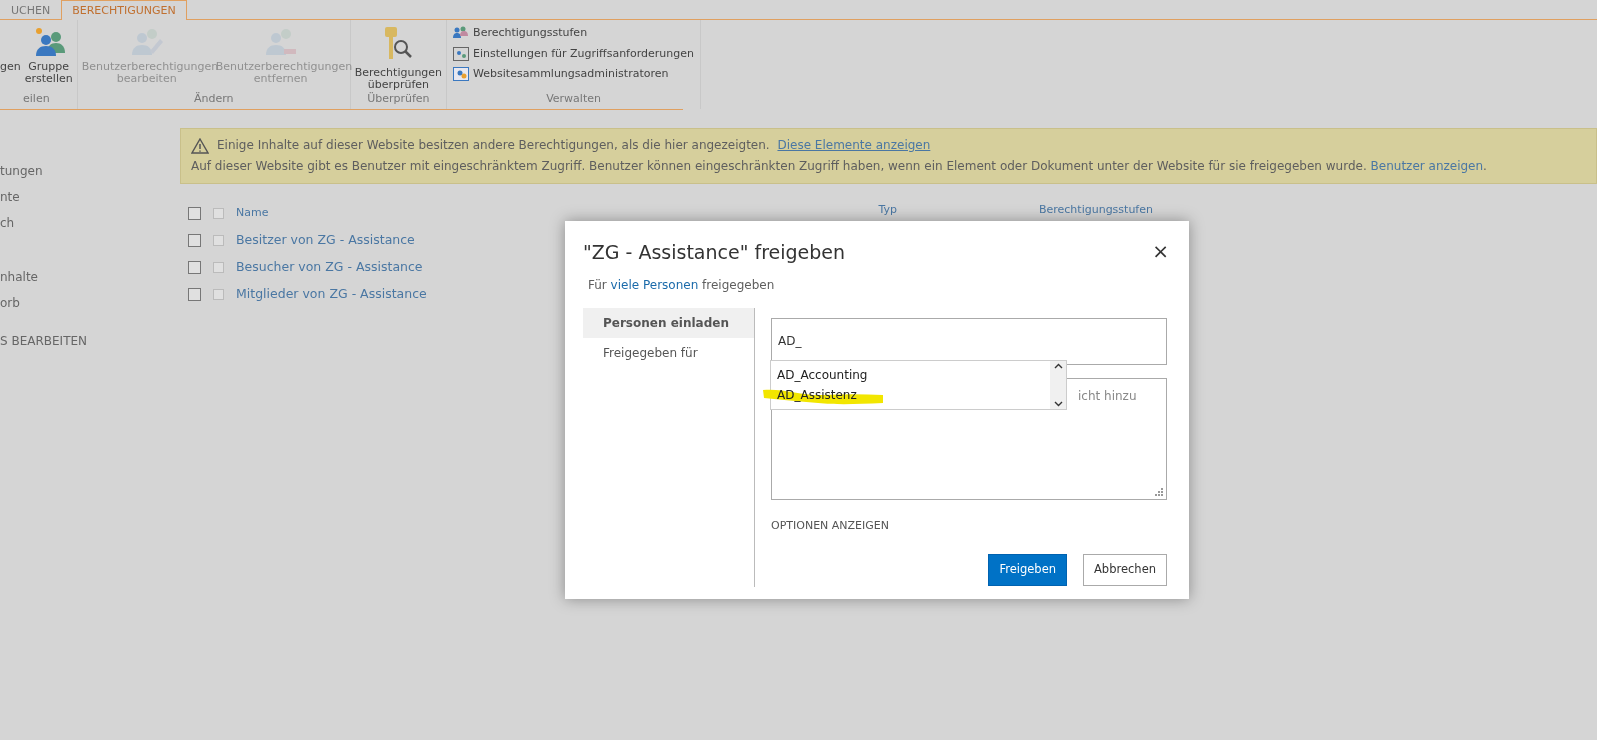 The image size is (1597, 740). What do you see at coordinates (854, 145) in the screenshot?
I see `banner-link: Diese Elemente anzeigen` at bounding box center [854, 145].